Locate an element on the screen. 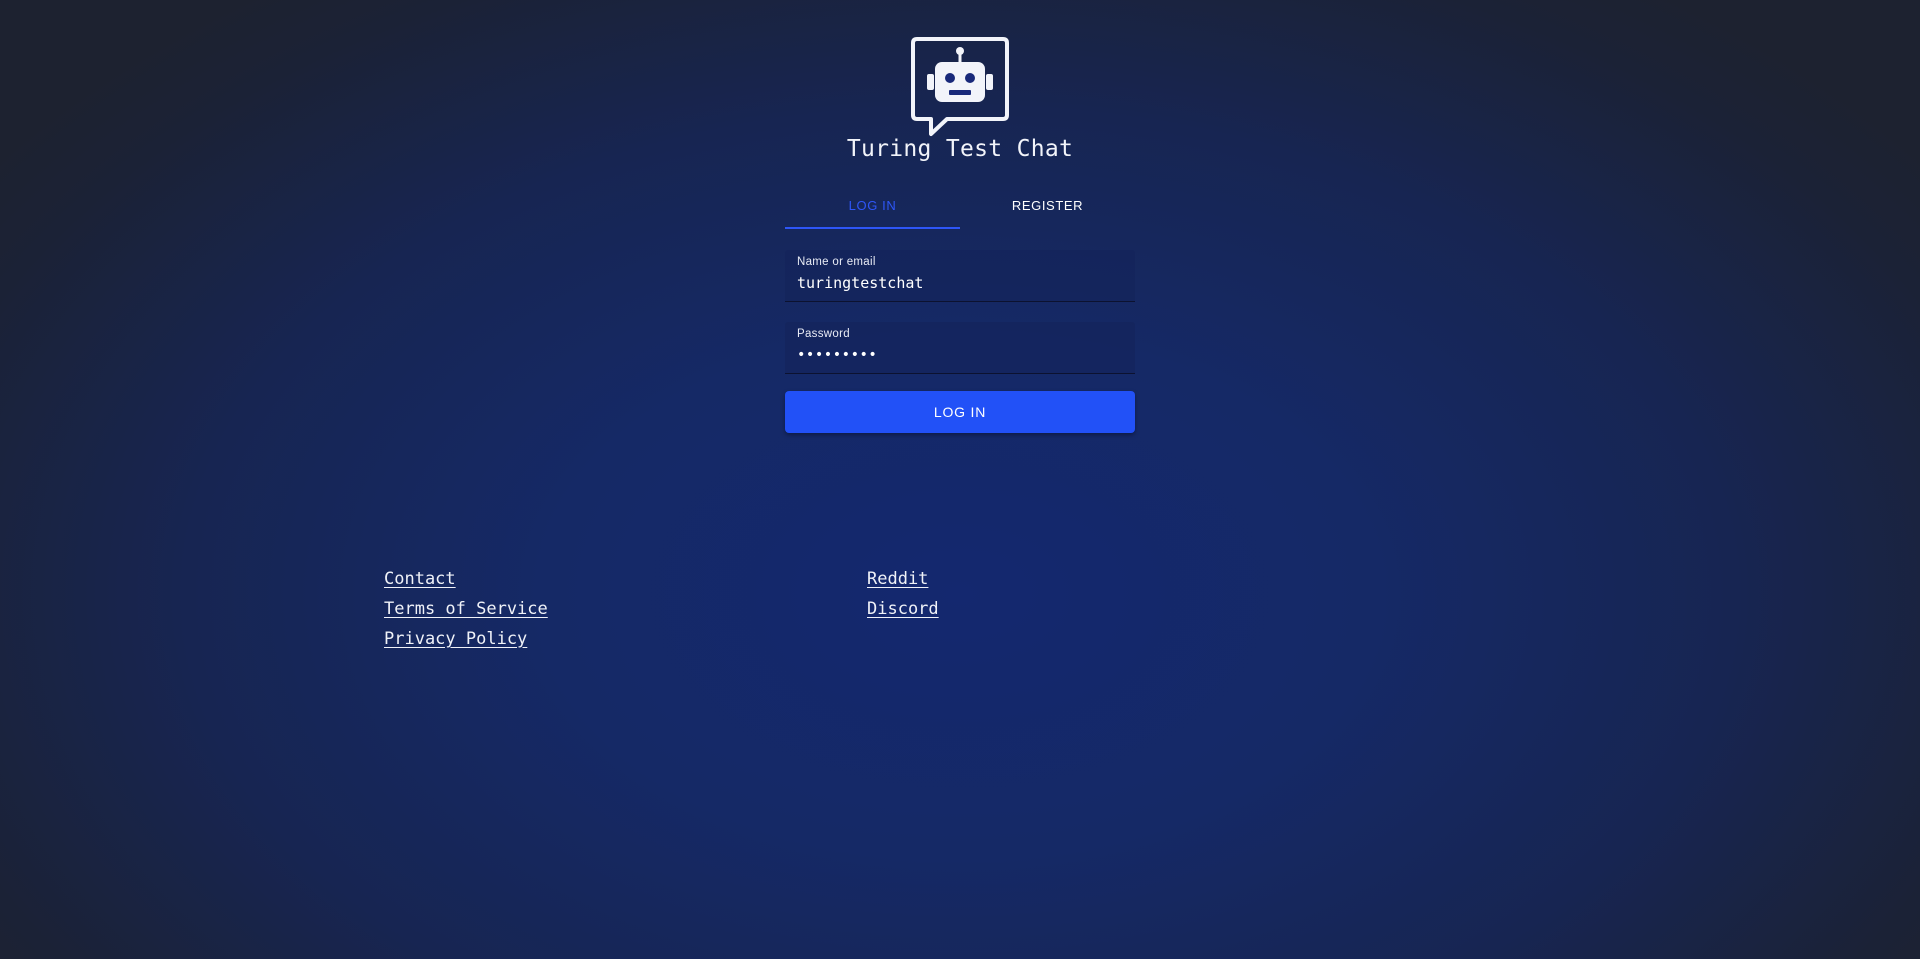 The width and height of the screenshot is (1920, 959). username-label: Name or email is located at coordinates (836, 262).